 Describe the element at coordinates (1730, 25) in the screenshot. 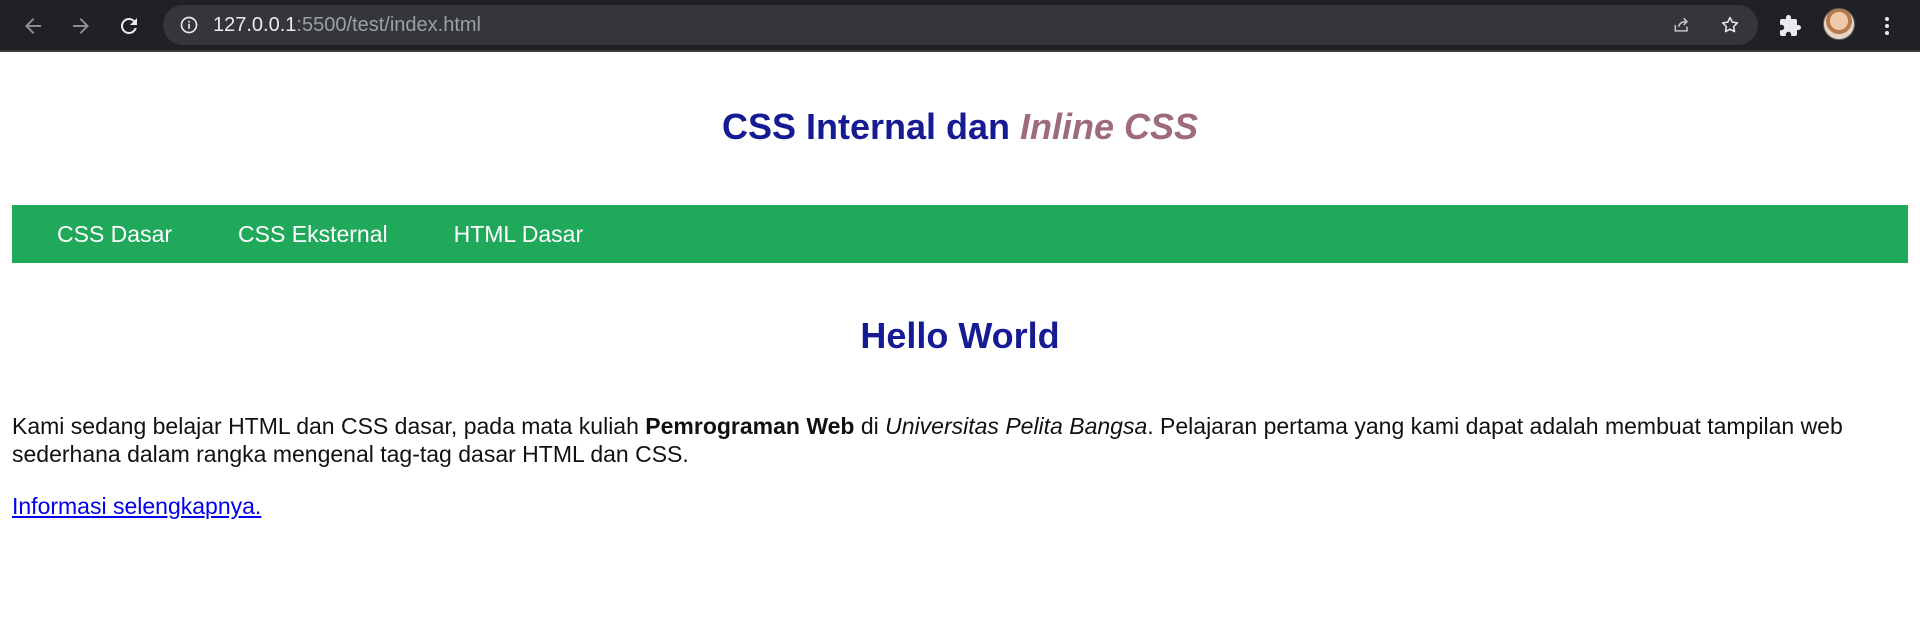

I see `star-icon` at that location.